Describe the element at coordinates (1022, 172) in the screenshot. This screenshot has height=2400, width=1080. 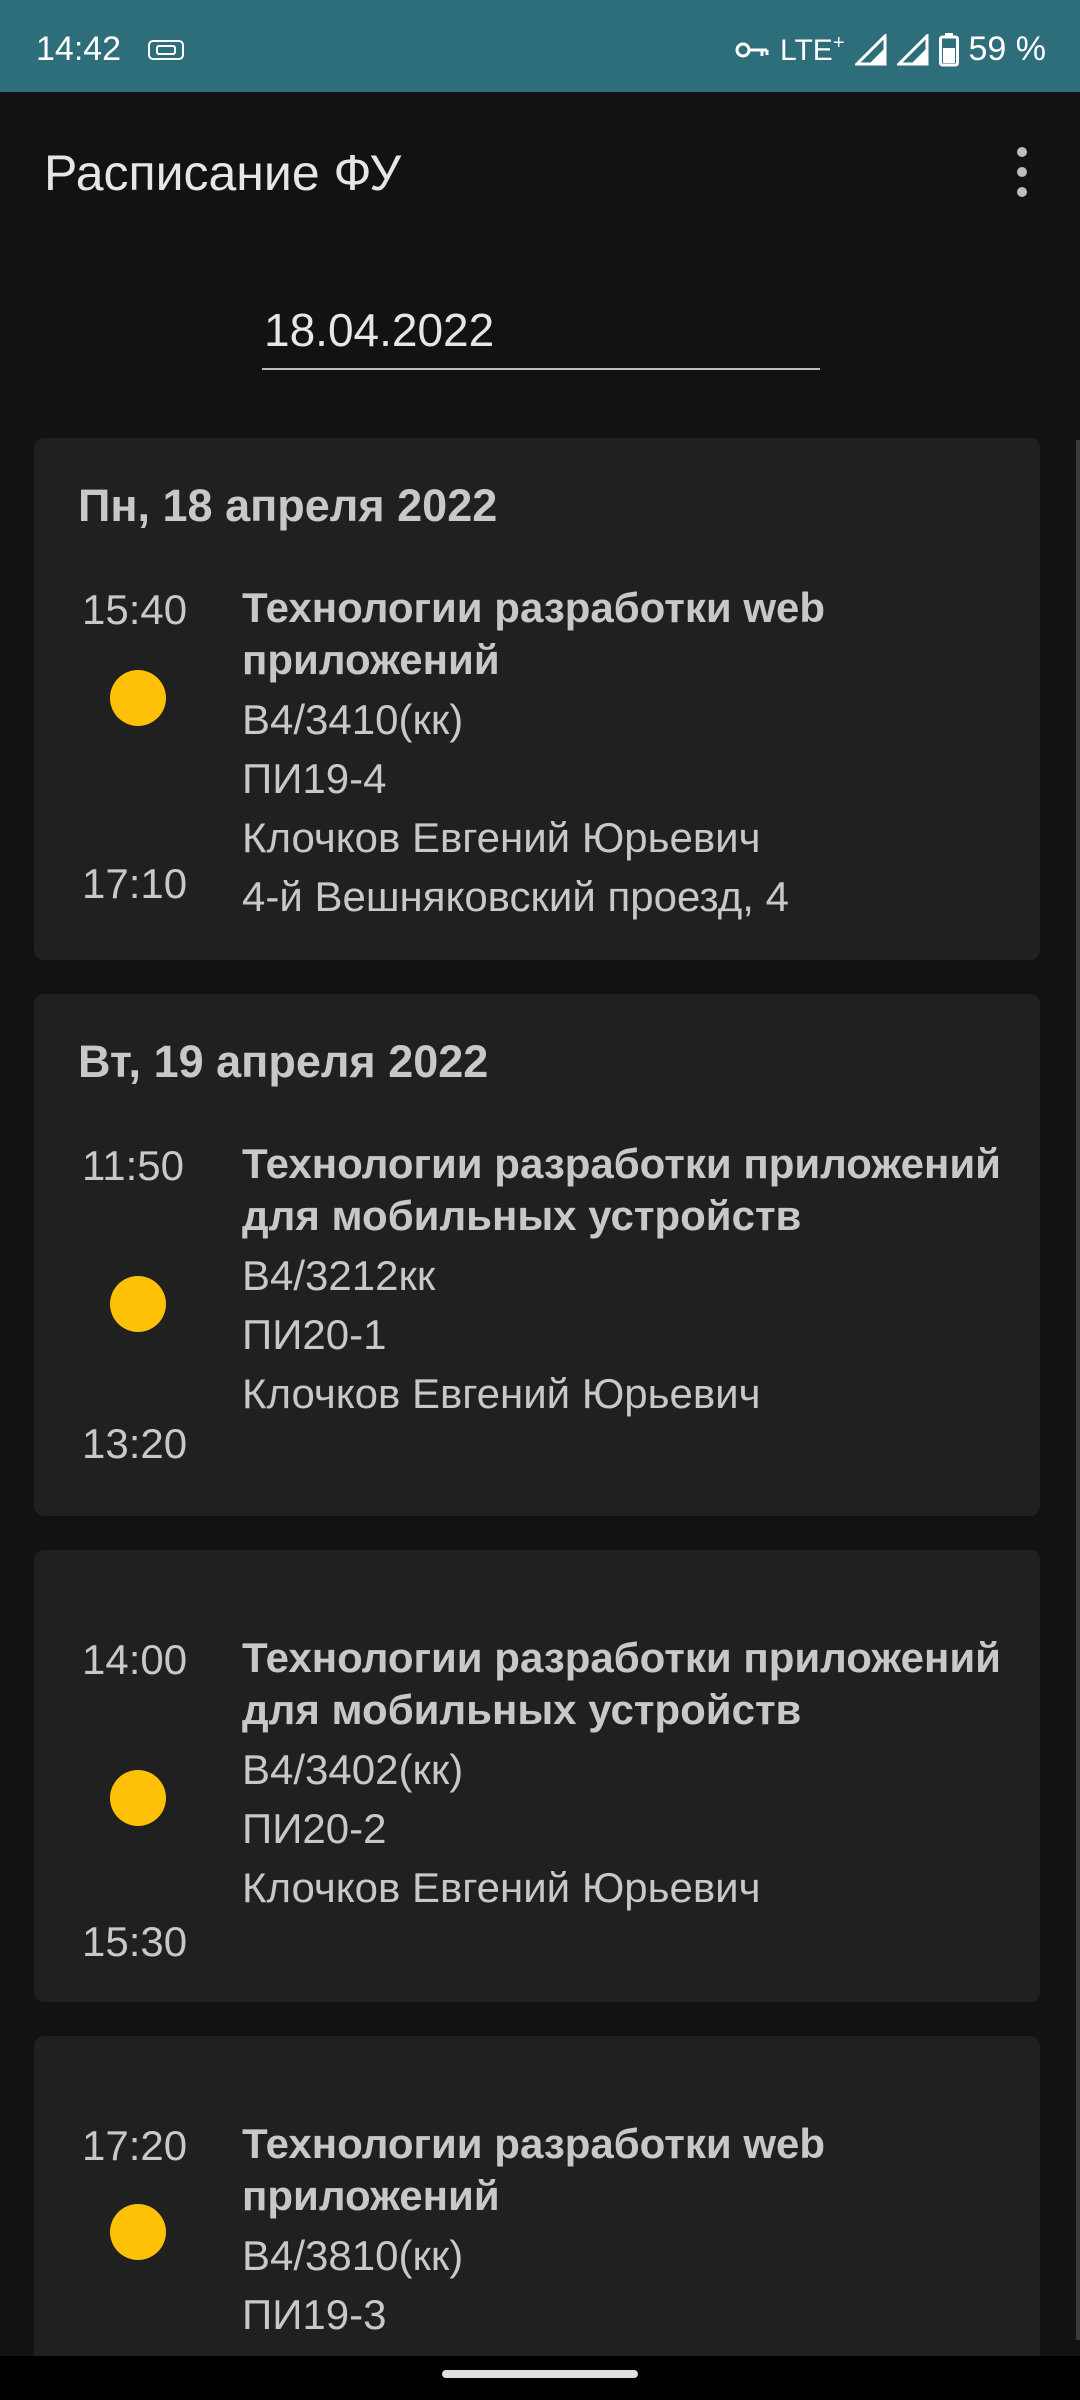
I see `more-vert-icon` at that location.